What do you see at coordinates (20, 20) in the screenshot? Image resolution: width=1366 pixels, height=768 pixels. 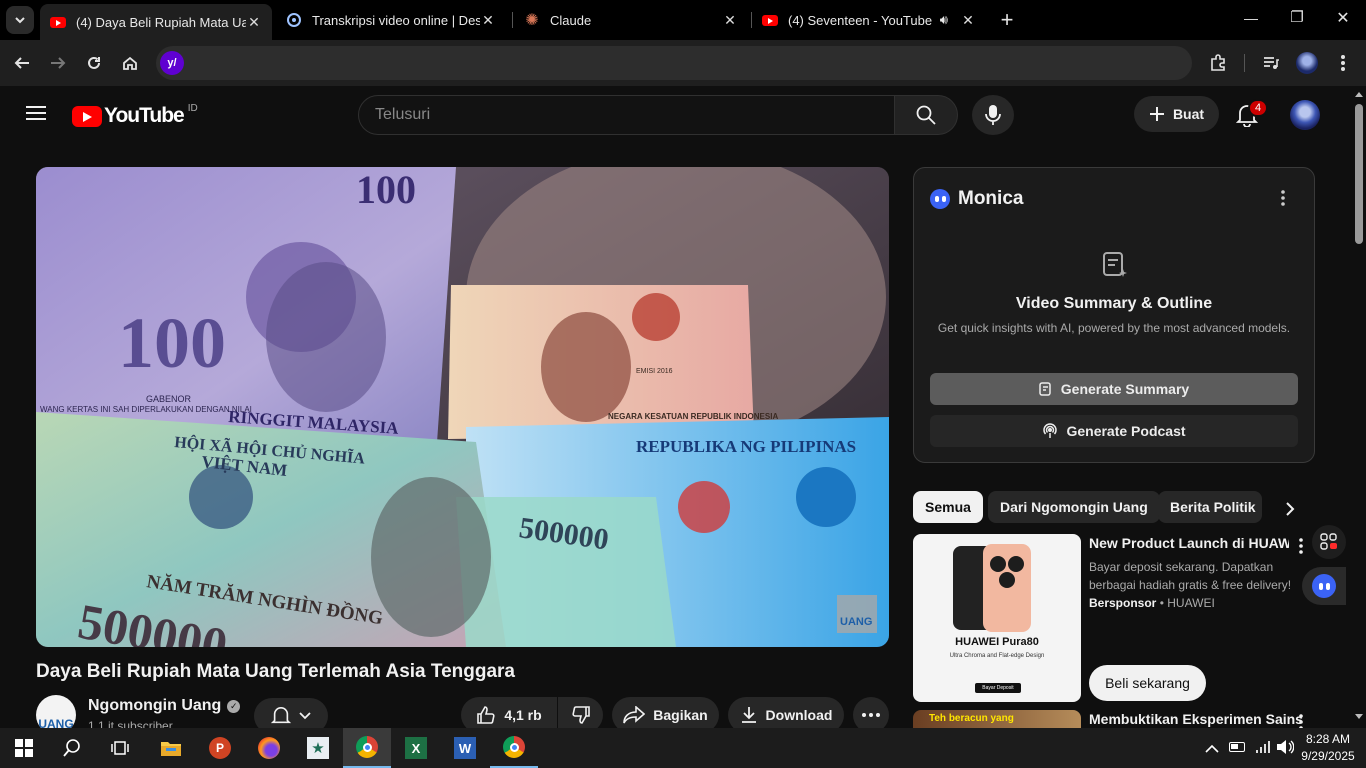 I see `tab-search-button` at bounding box center [20, 20].